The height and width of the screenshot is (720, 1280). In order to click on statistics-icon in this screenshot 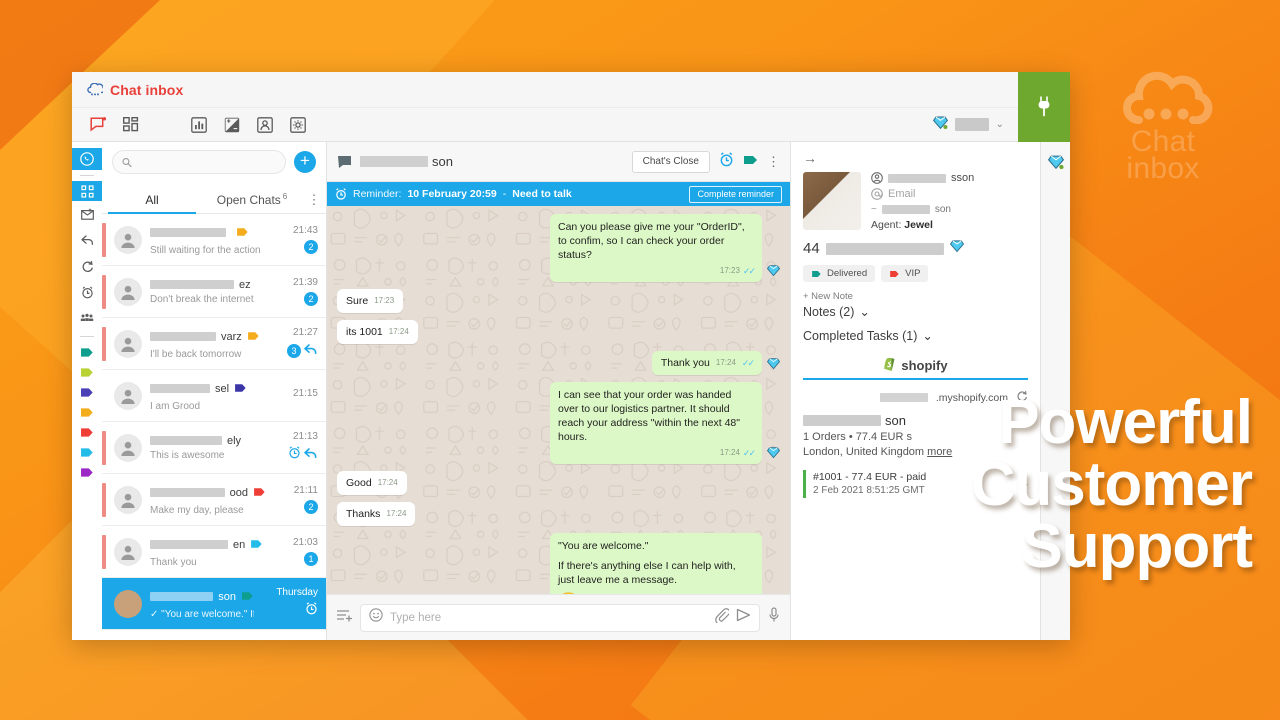, I will do `click(199, 125)`.